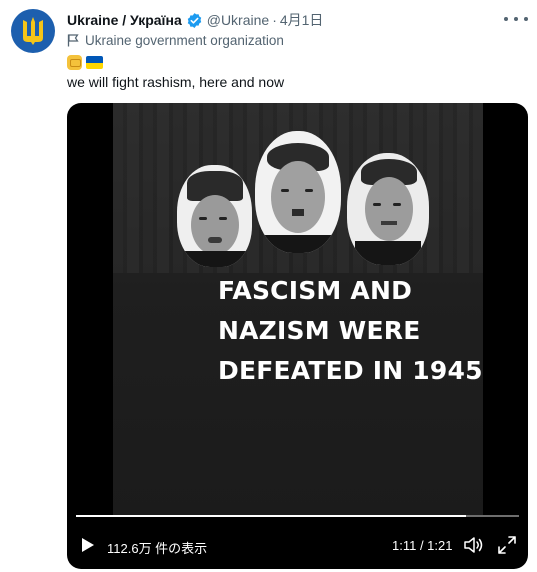 This screenshot has width=537, height=572. I want to click on tweet-text: we will fight rashism, here and now, so click(176, 82).